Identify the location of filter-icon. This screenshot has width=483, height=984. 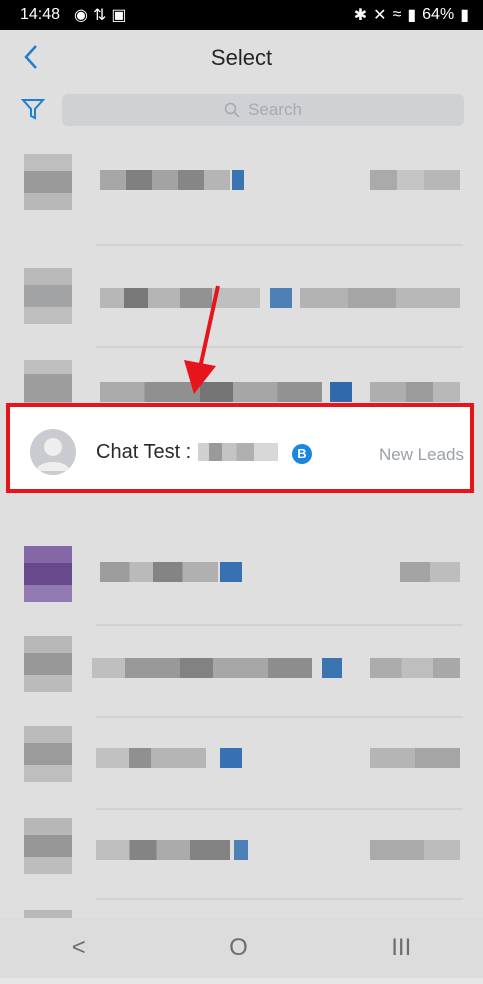
(33, 109).